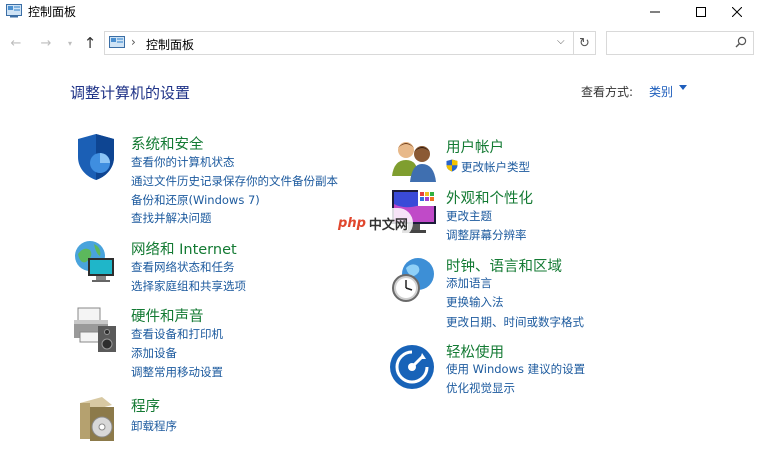  I want to click on back-button: ←, so click(16, 43).